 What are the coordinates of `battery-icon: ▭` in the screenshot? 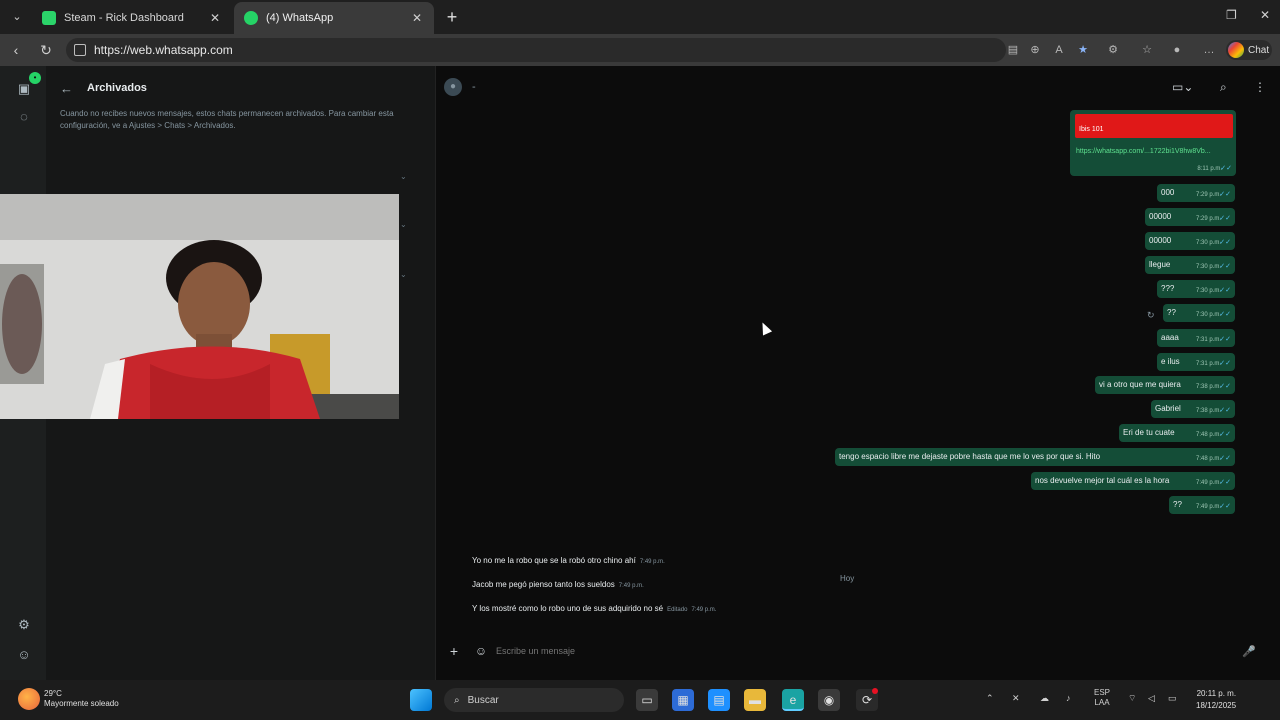 It's located at (1172, 698).